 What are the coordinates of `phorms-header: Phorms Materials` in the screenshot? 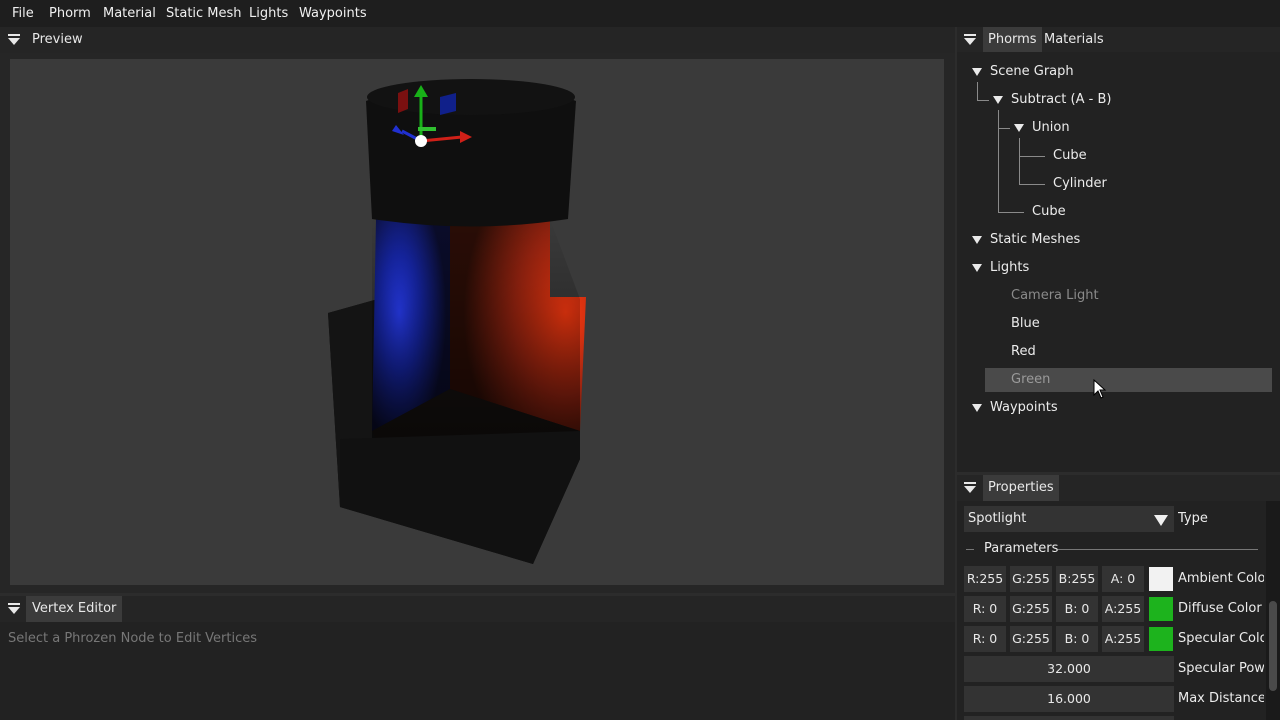 It's located at (1118, 40).